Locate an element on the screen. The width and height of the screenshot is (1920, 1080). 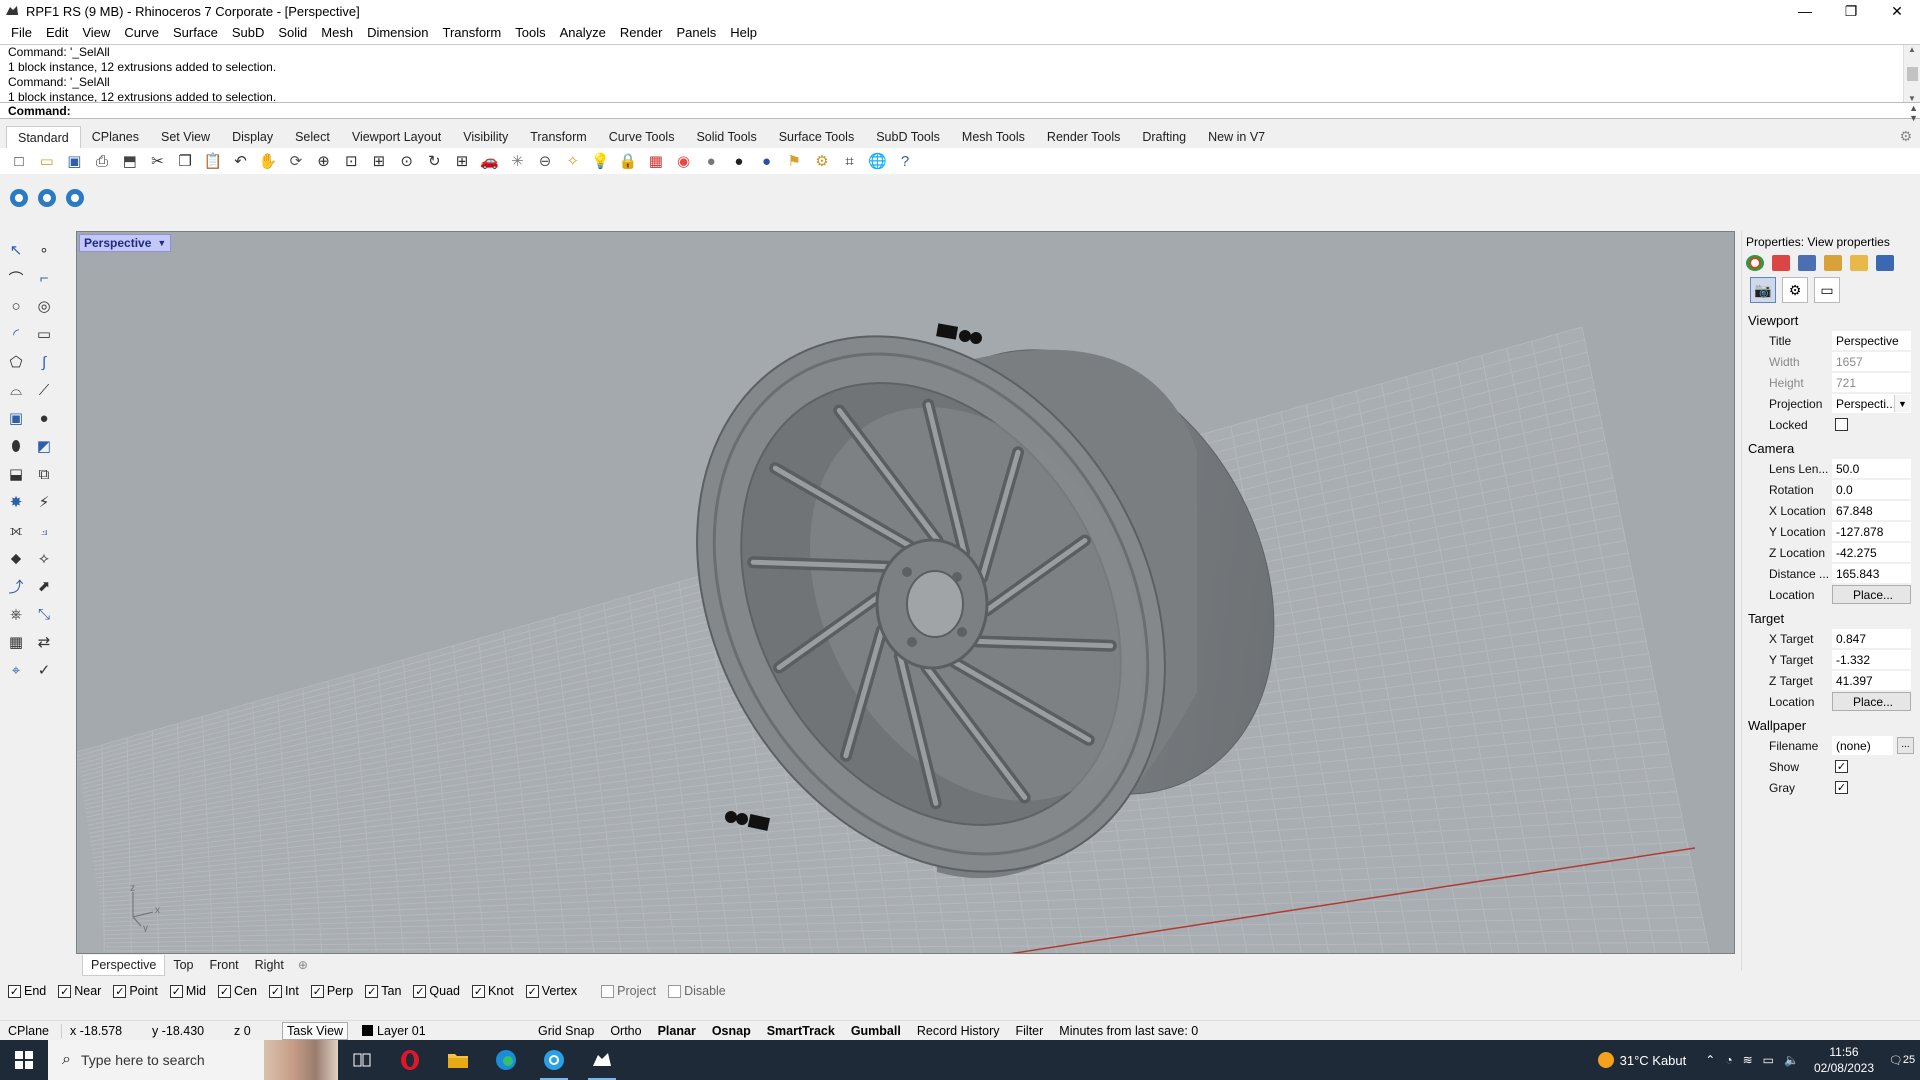
tab-surface-tools: Surface Tools is located at coordinates (817, 137).